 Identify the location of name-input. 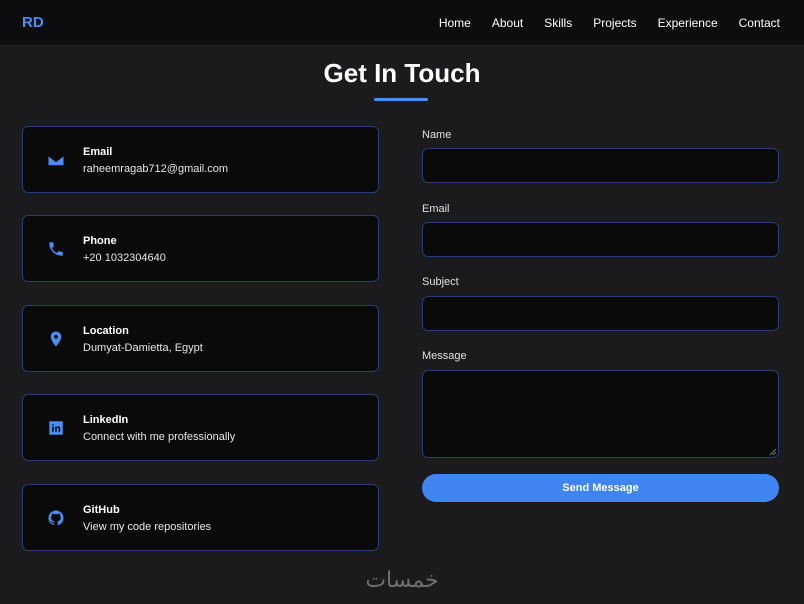
(600, 165).